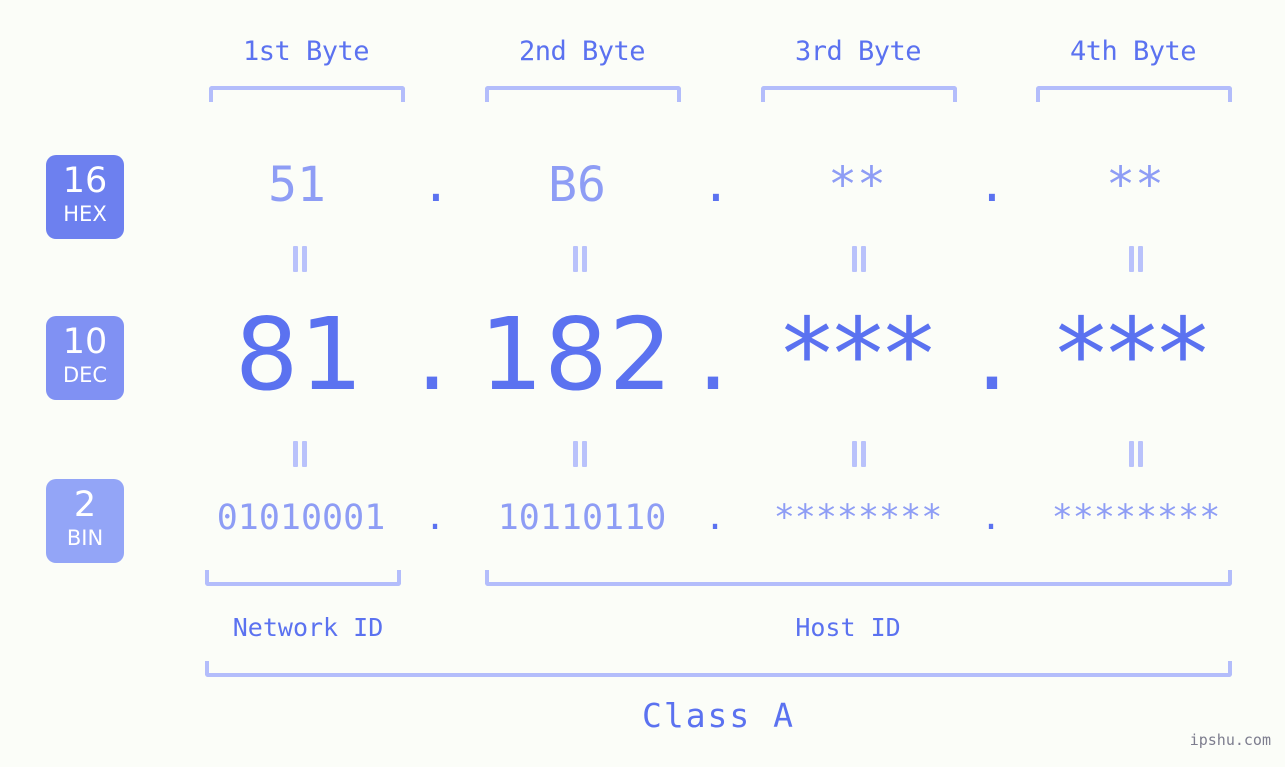  I want to click on byte-header-3: 3rd Byte, so click(858, 51).